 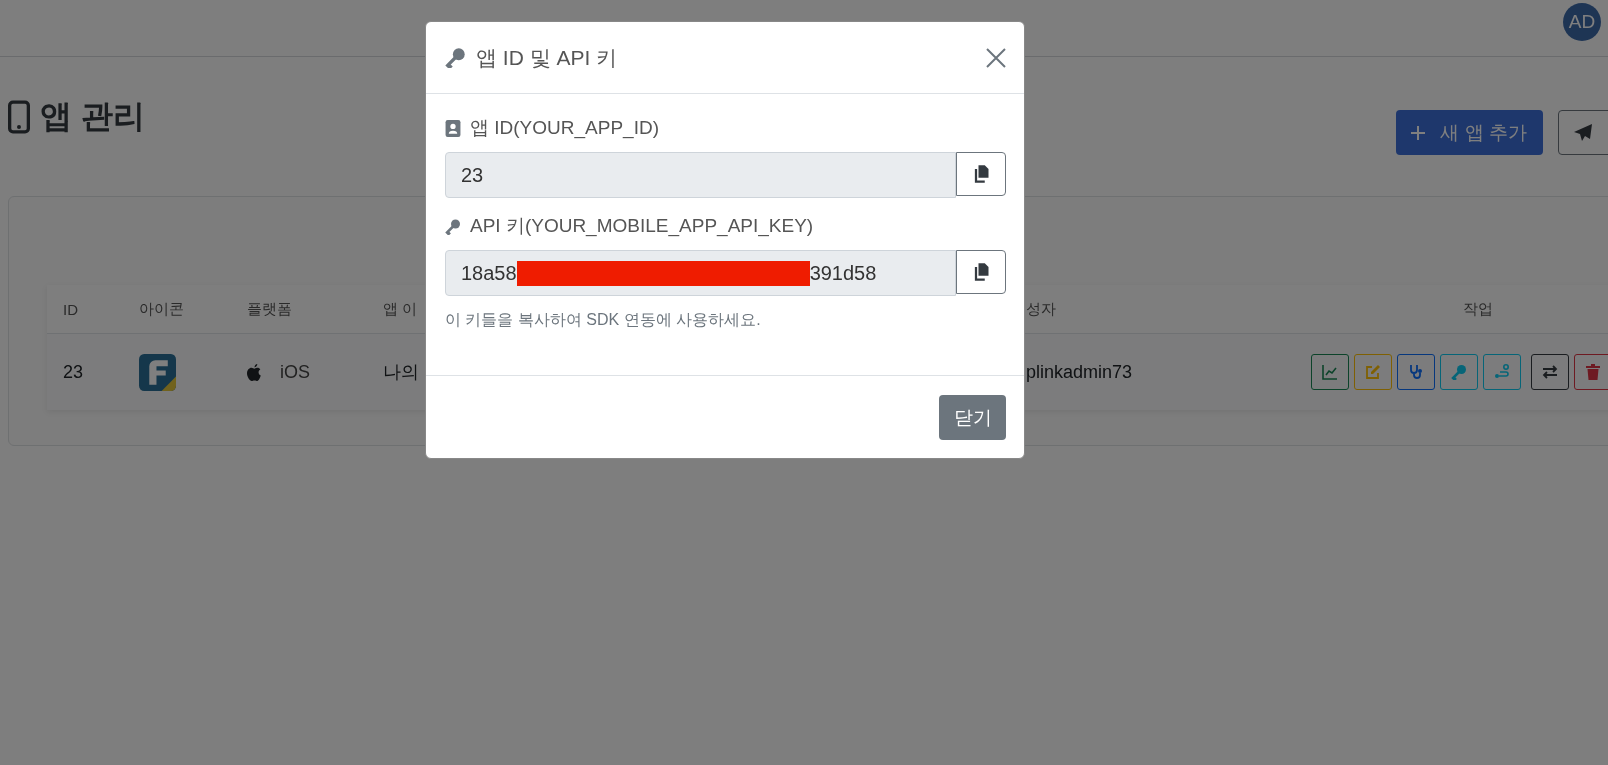 What do you see at coordinates (700, 175) in the screenshot?
I see `input-field: 23` at bounding box center [700, 175].